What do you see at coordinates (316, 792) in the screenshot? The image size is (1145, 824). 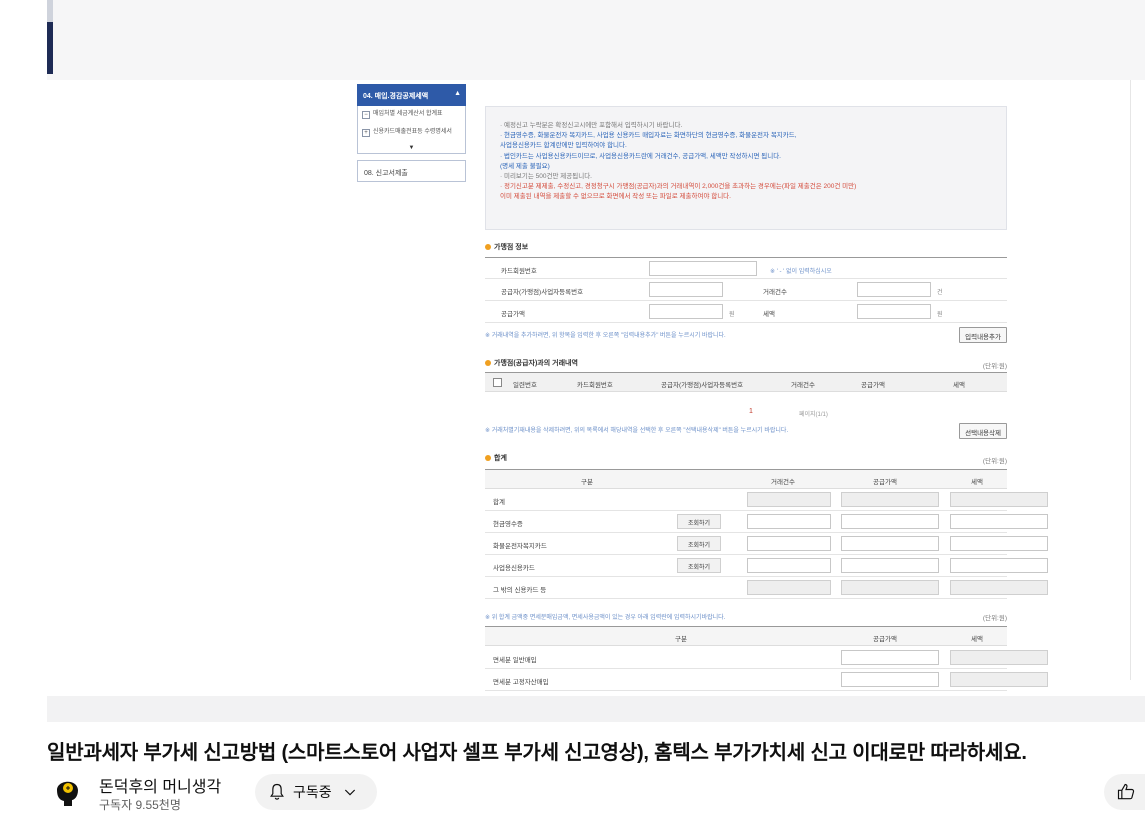 I see `subscribed-button: 구독중` at bounding box center [316, 792].